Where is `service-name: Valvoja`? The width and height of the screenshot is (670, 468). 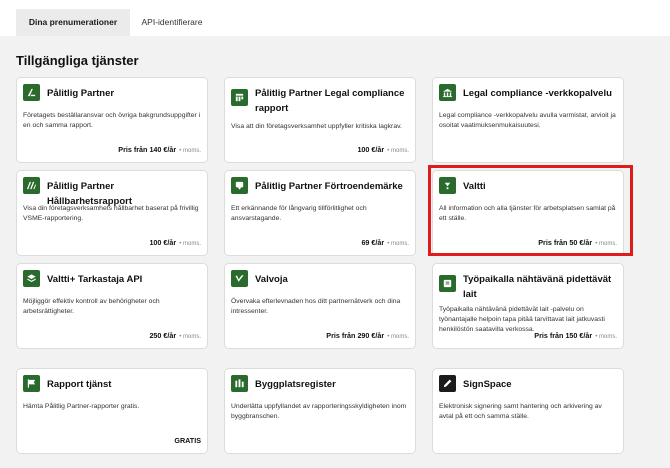 service-name: Valvoja is located at coordinates (271, 279).